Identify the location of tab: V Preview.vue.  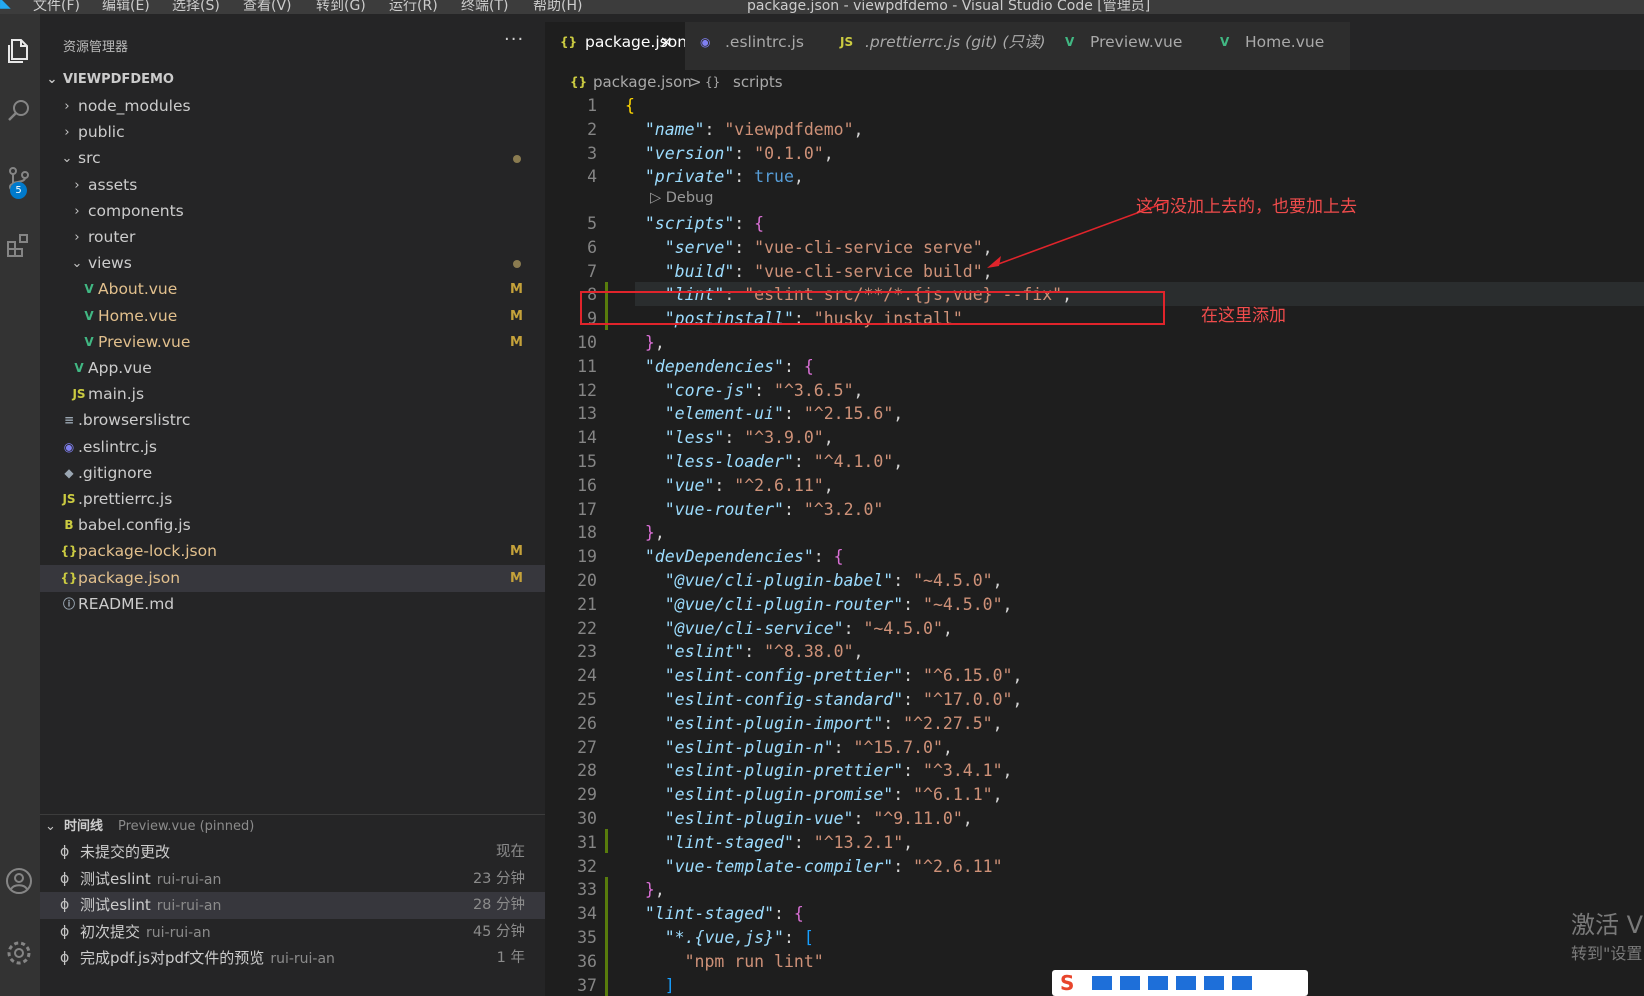
(1128, 46).